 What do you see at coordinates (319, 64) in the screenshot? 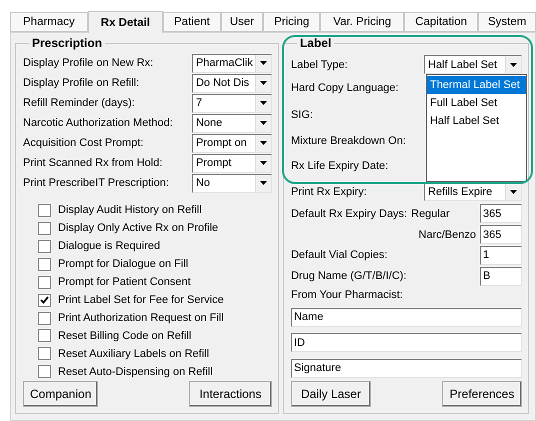
I see `setting-label: Label Type:` at bounding box center [319, 64].